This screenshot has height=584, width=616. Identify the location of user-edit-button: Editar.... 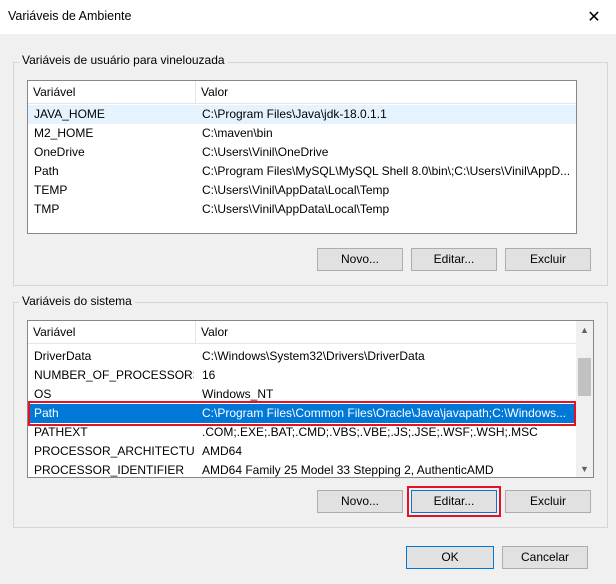
(454, 259).